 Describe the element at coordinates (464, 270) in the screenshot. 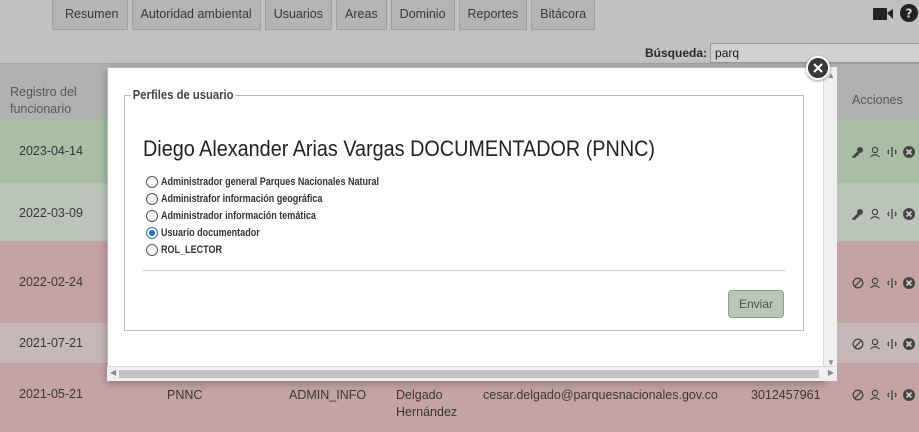

I see `divider` at that location.